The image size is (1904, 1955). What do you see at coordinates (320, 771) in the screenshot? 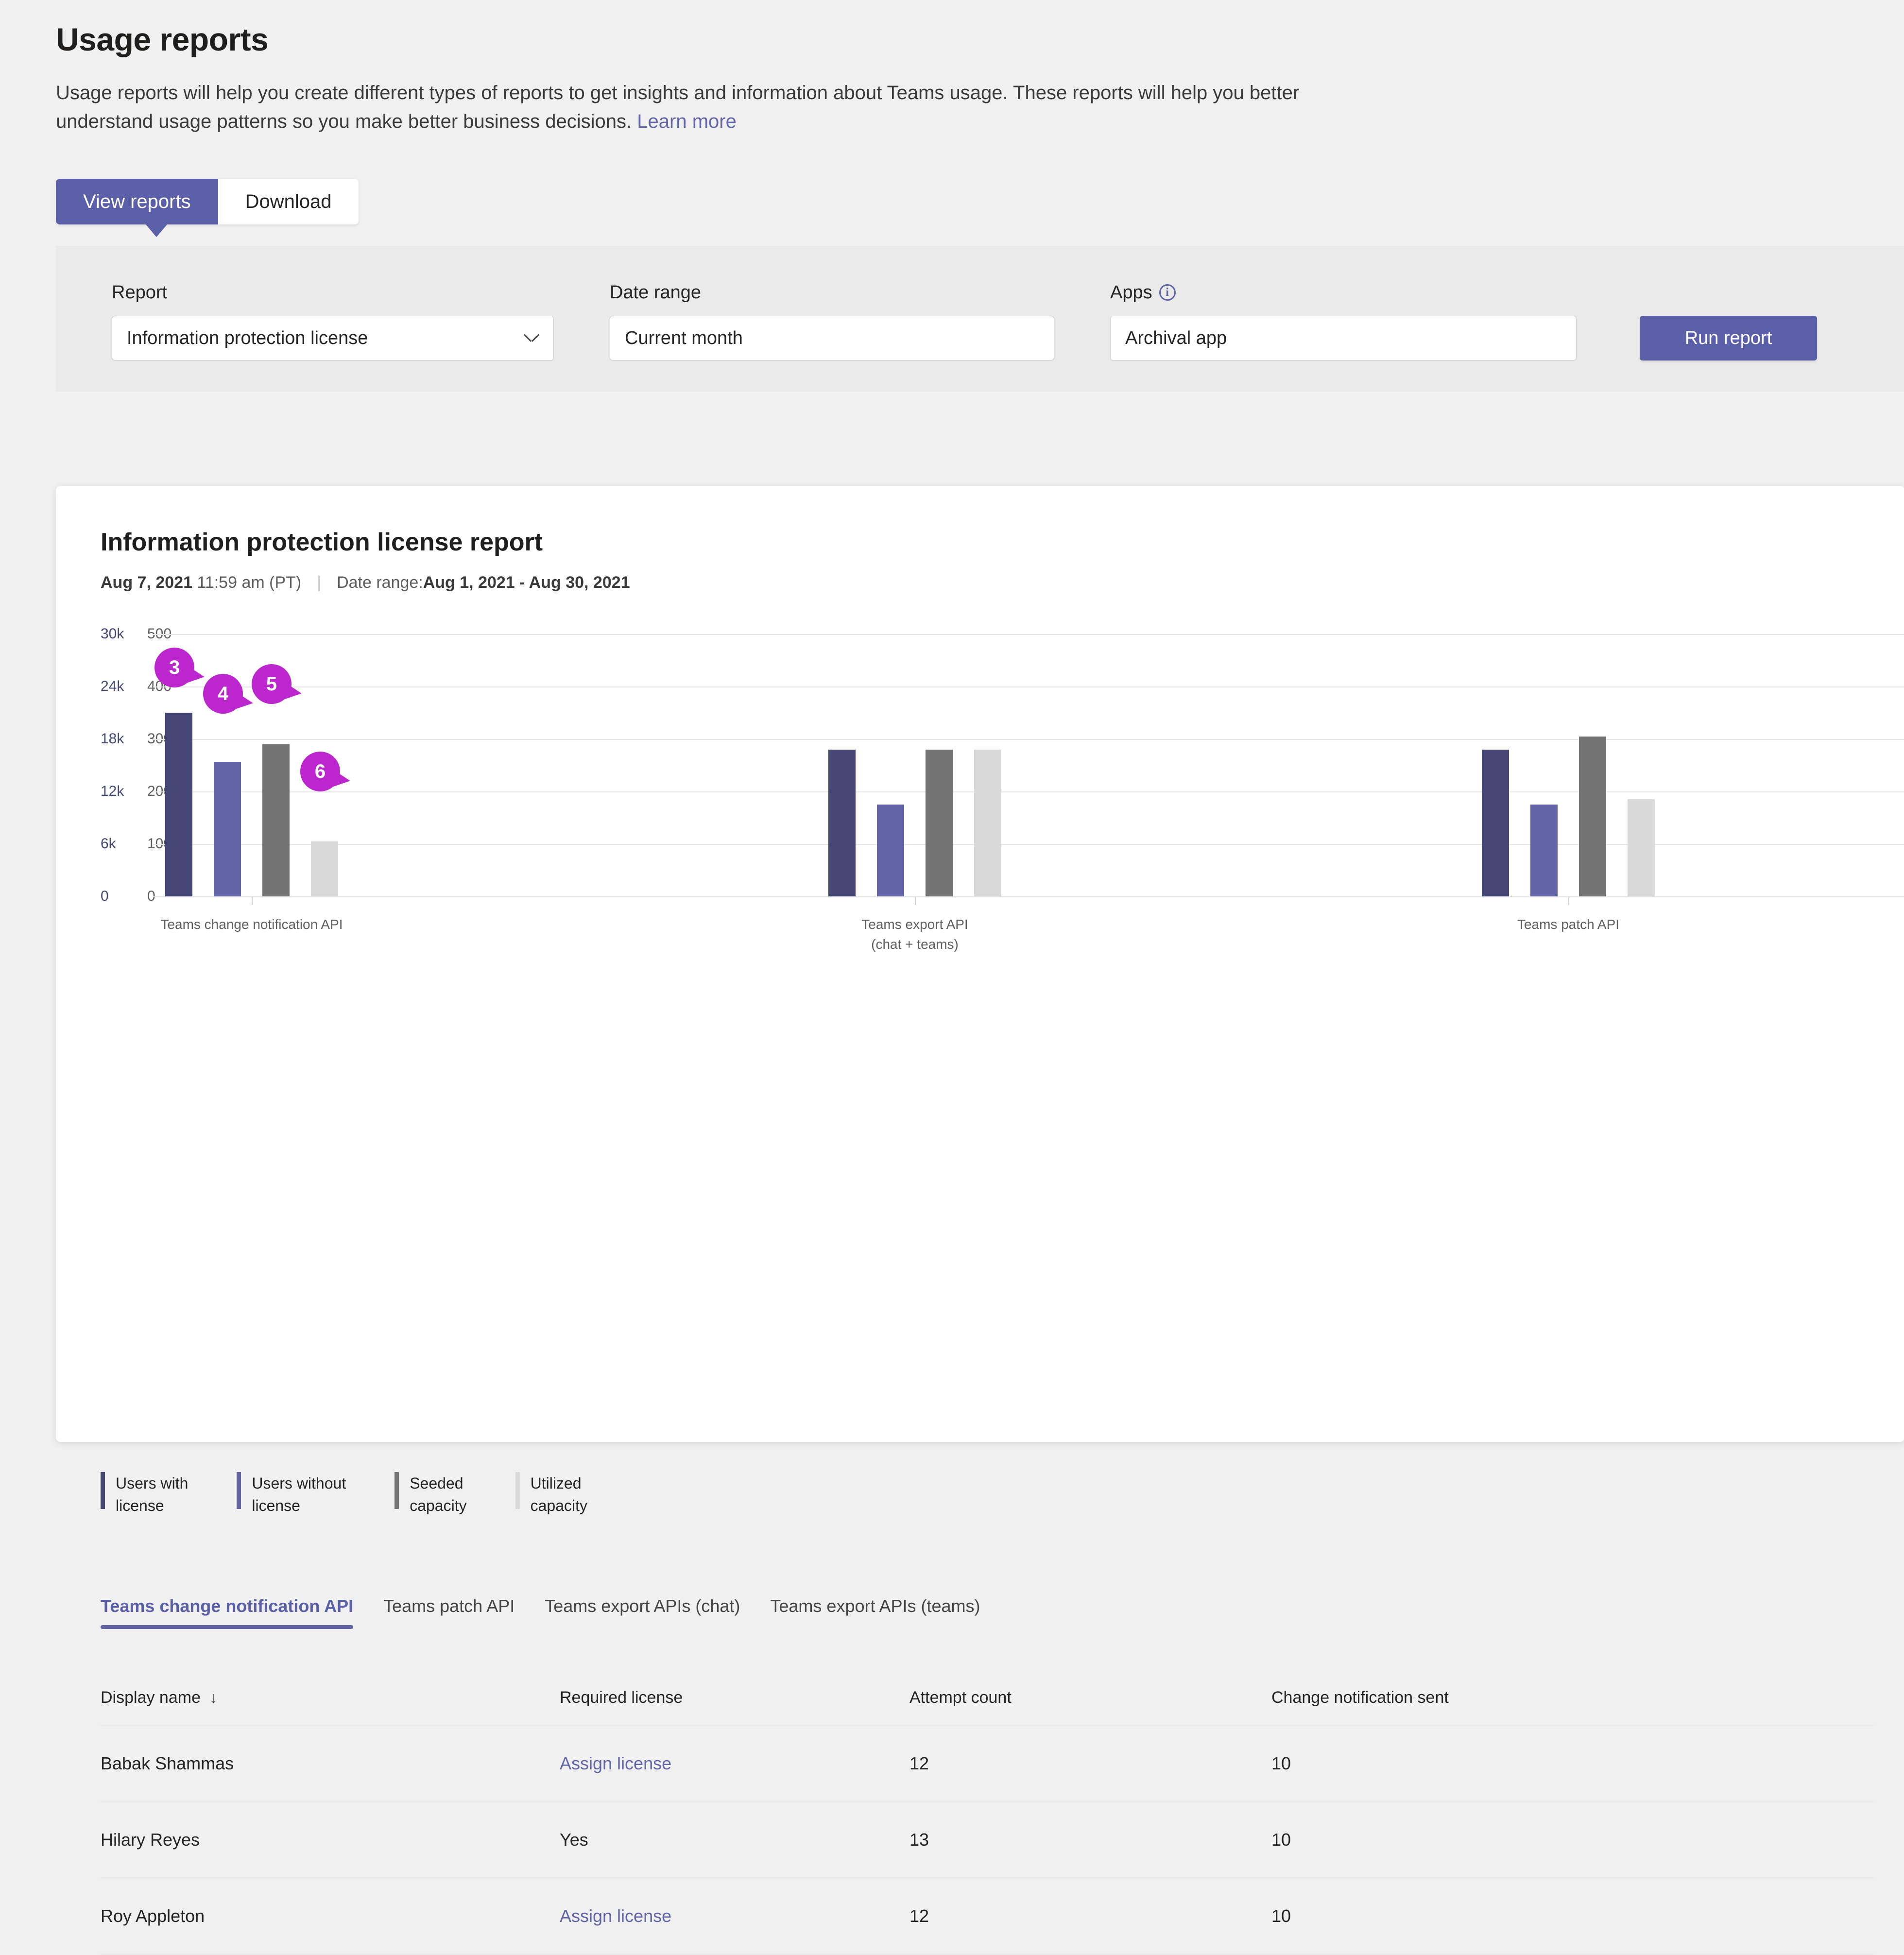
I see `chart-callout-badge: 6` at bounding box center [320, 771].